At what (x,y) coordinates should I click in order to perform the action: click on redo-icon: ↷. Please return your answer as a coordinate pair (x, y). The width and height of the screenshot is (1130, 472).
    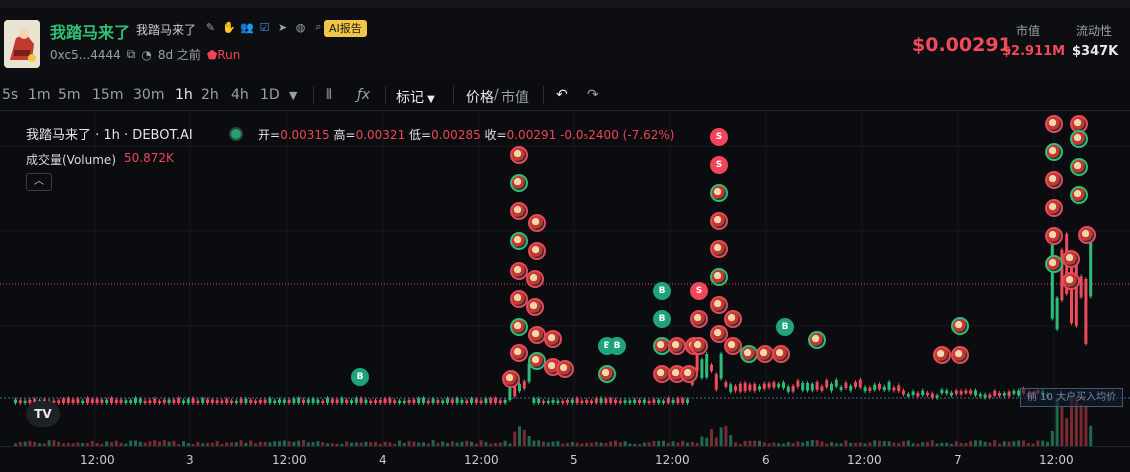
    Looking at the image, I should click on (593, 95).